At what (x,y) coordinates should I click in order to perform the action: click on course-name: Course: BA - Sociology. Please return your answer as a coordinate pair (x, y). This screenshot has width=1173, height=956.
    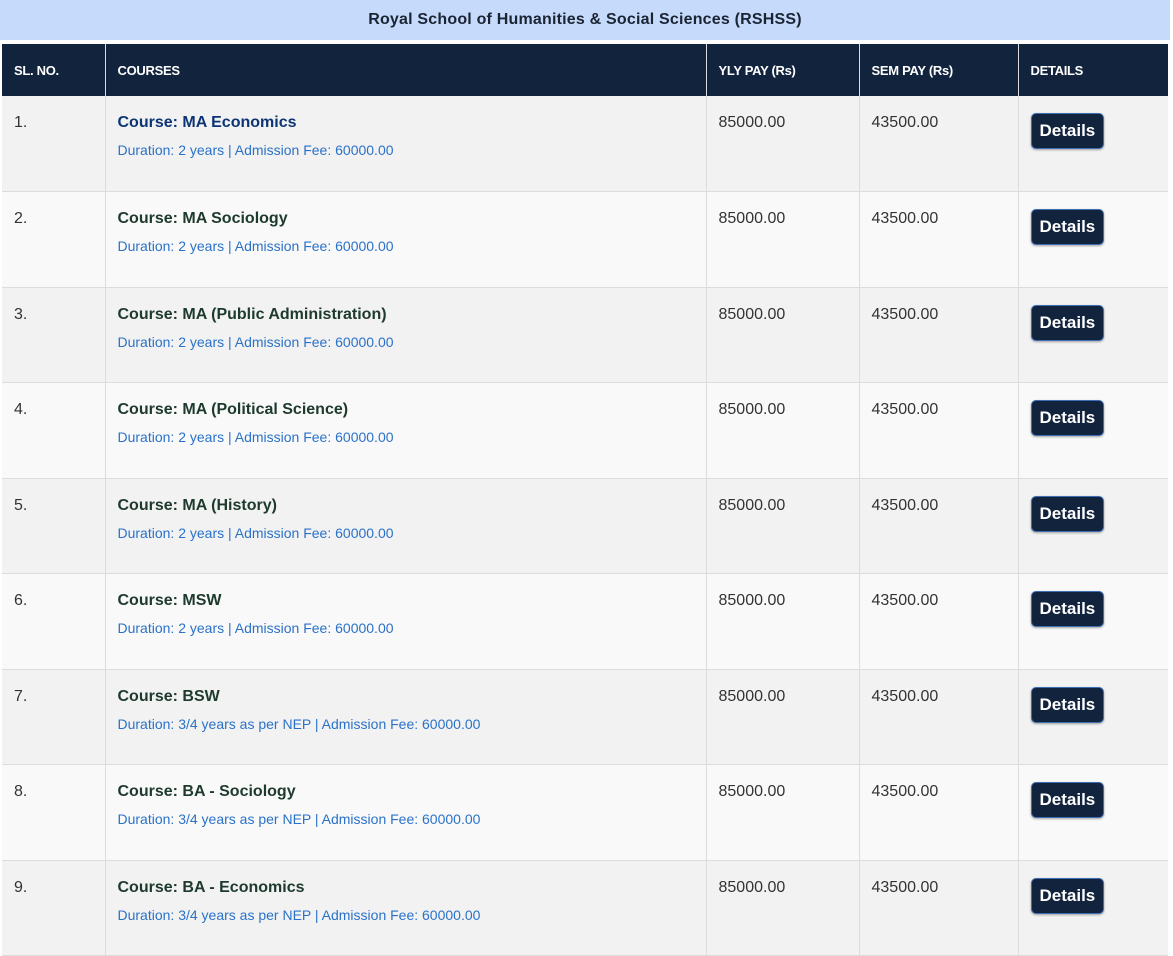
    Looking at the image, I should click on (206, 791).